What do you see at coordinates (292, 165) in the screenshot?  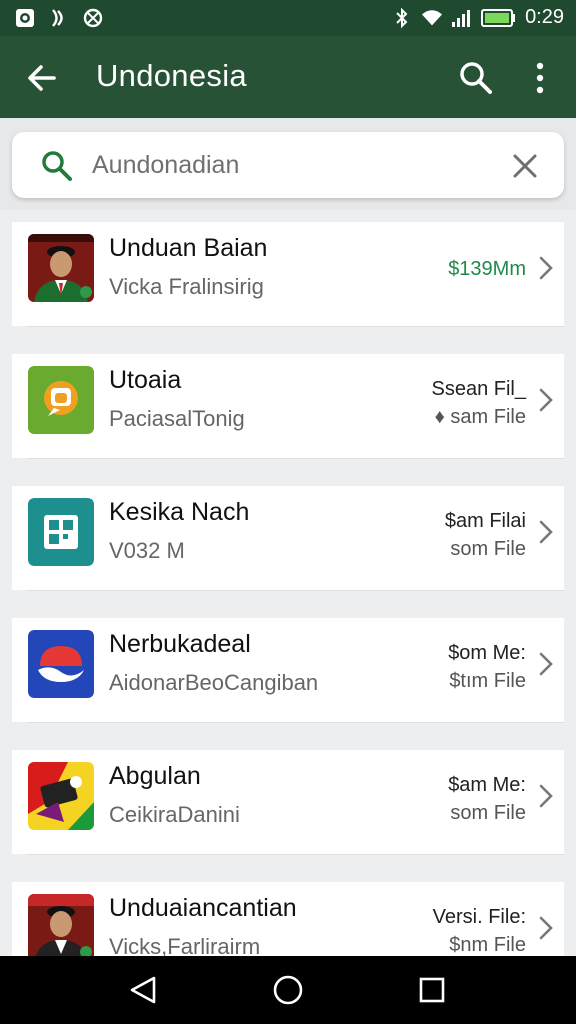 I see `search-input` at bounding box center [292, 165].